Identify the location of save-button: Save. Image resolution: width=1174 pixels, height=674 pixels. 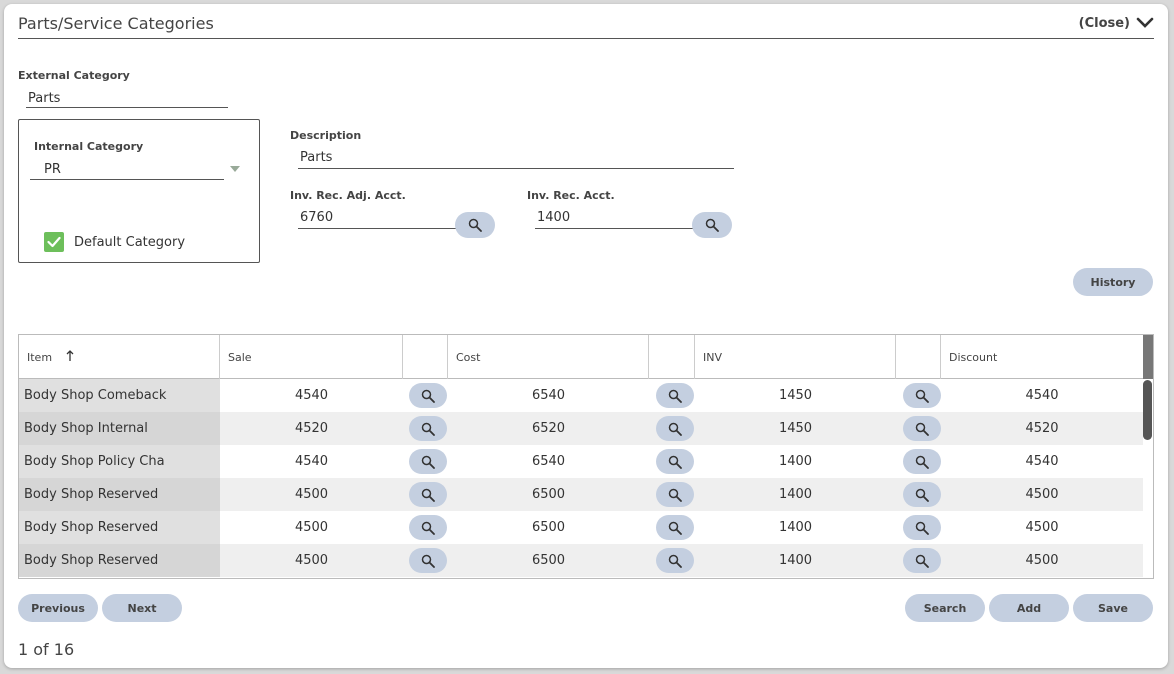
(1113, 608).